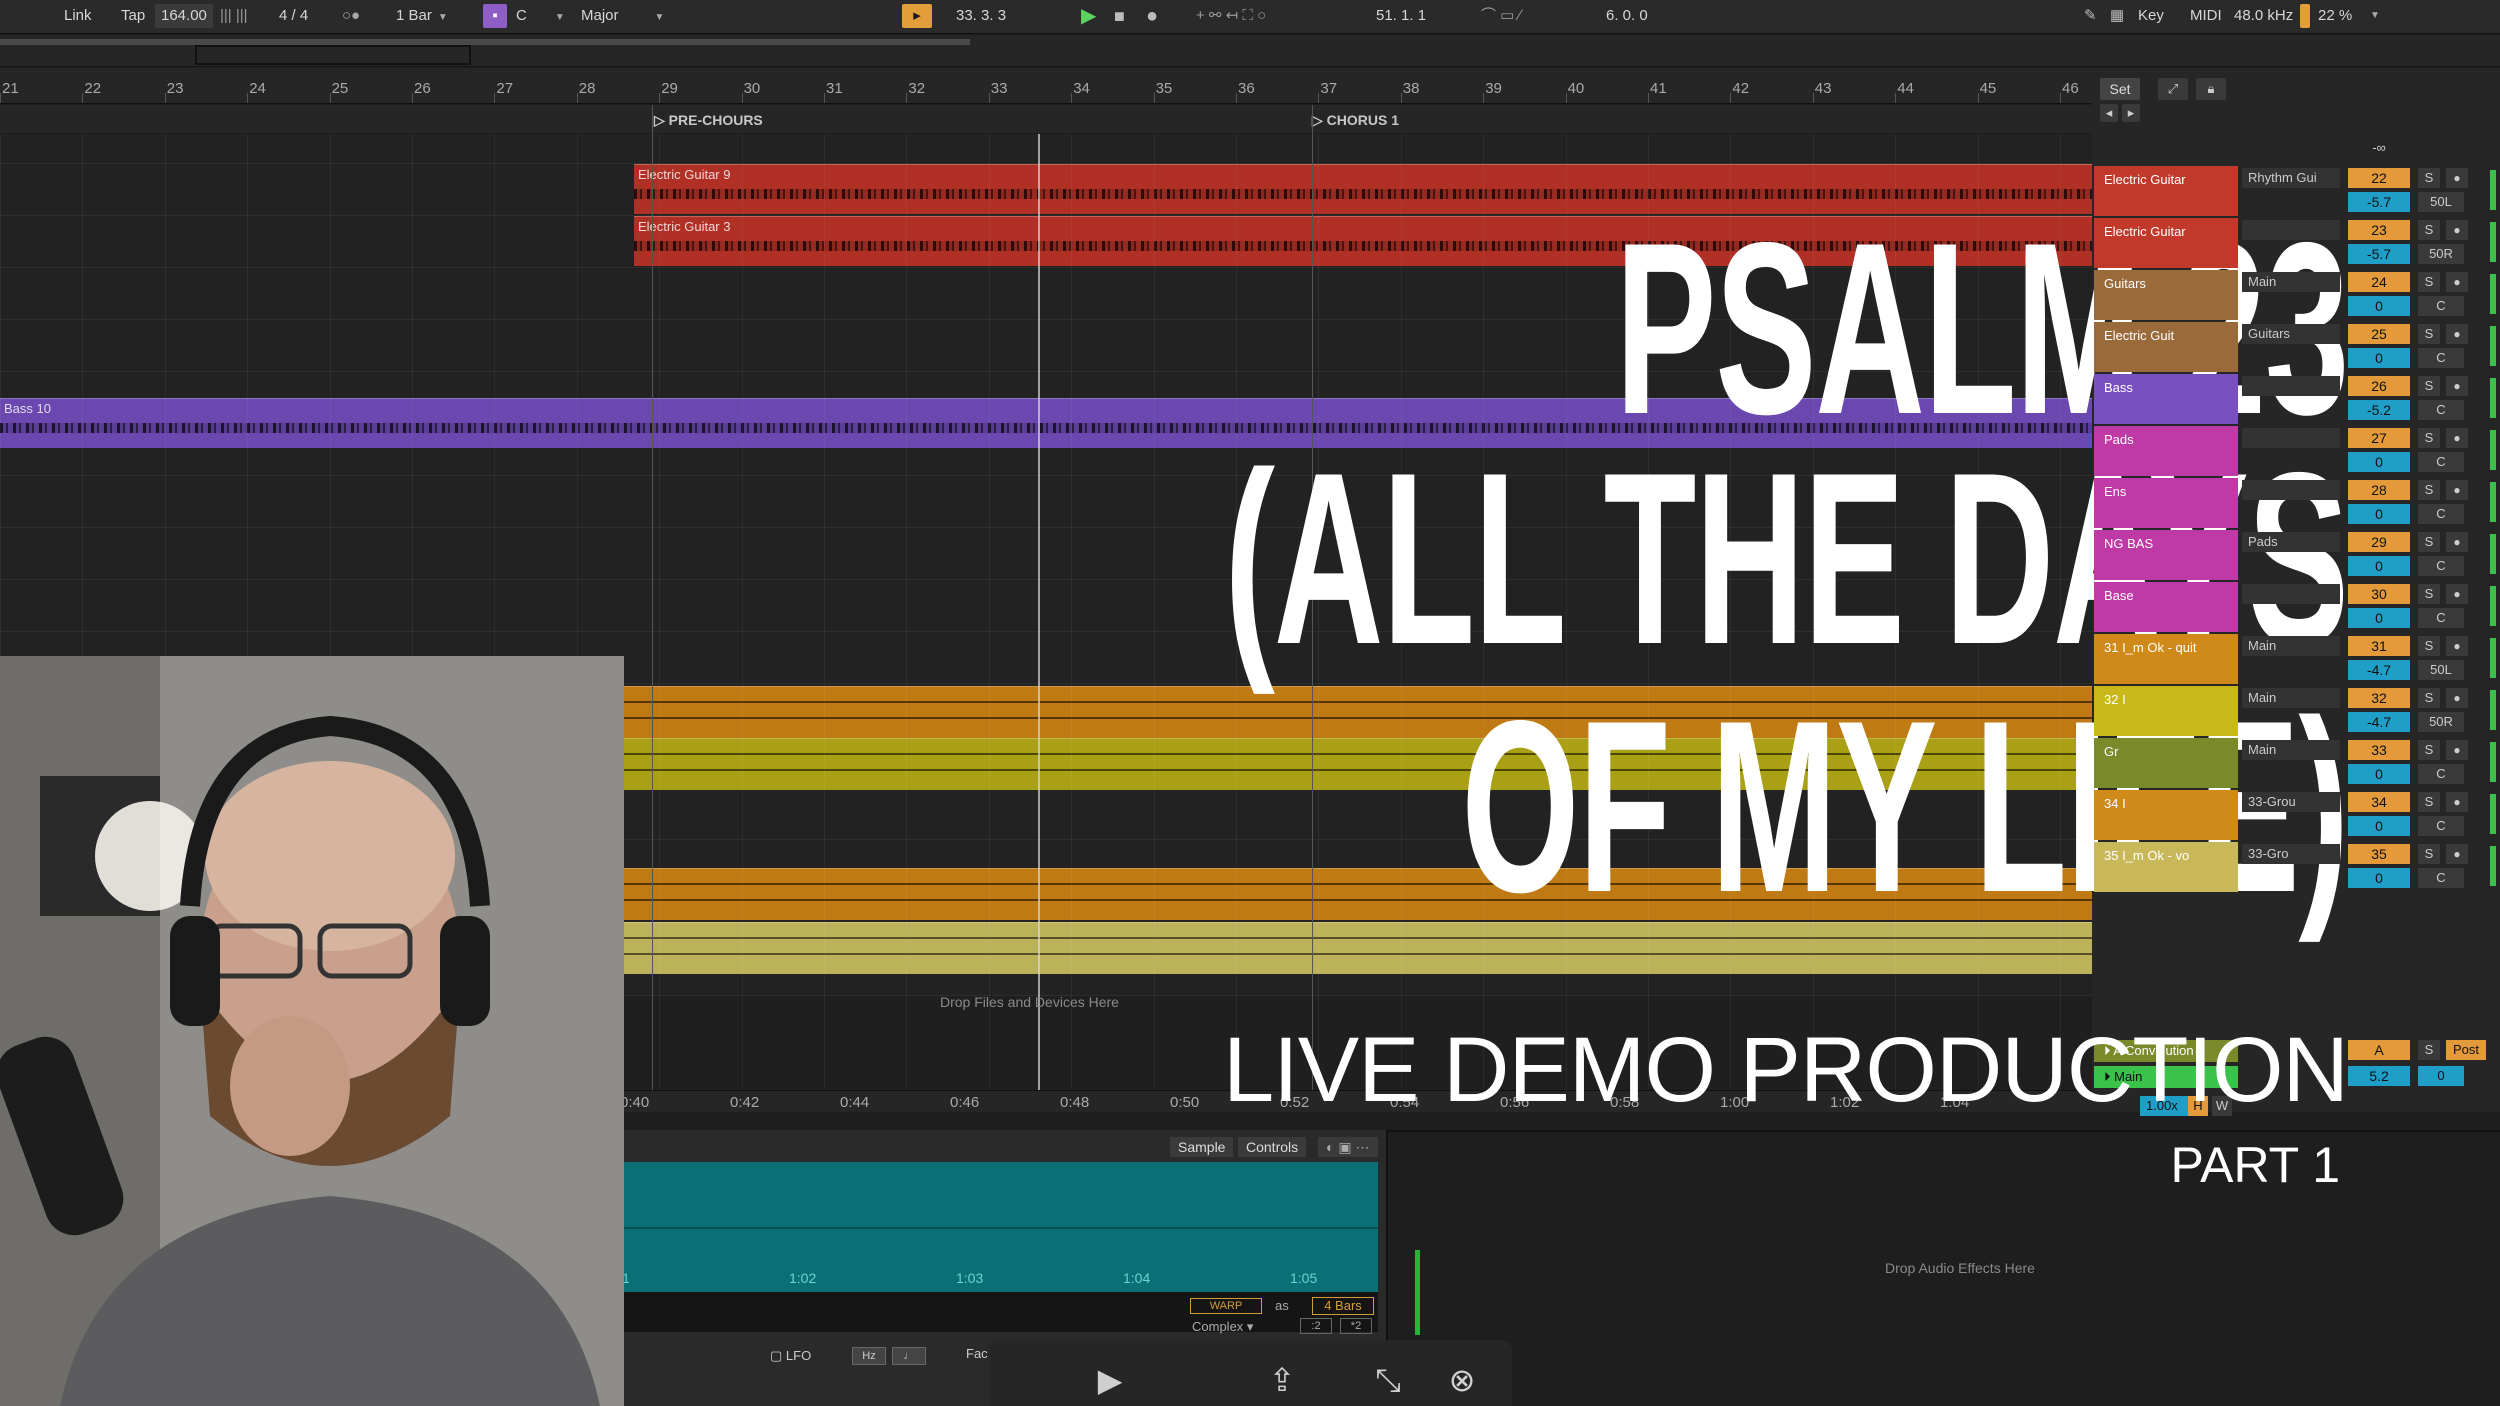  What do you see at coordinates (1348, 1147) in the screenshot?
I see `clip-view-options-icon: ◐ ▣ ⋯` at bounding box center [1348, 1147].